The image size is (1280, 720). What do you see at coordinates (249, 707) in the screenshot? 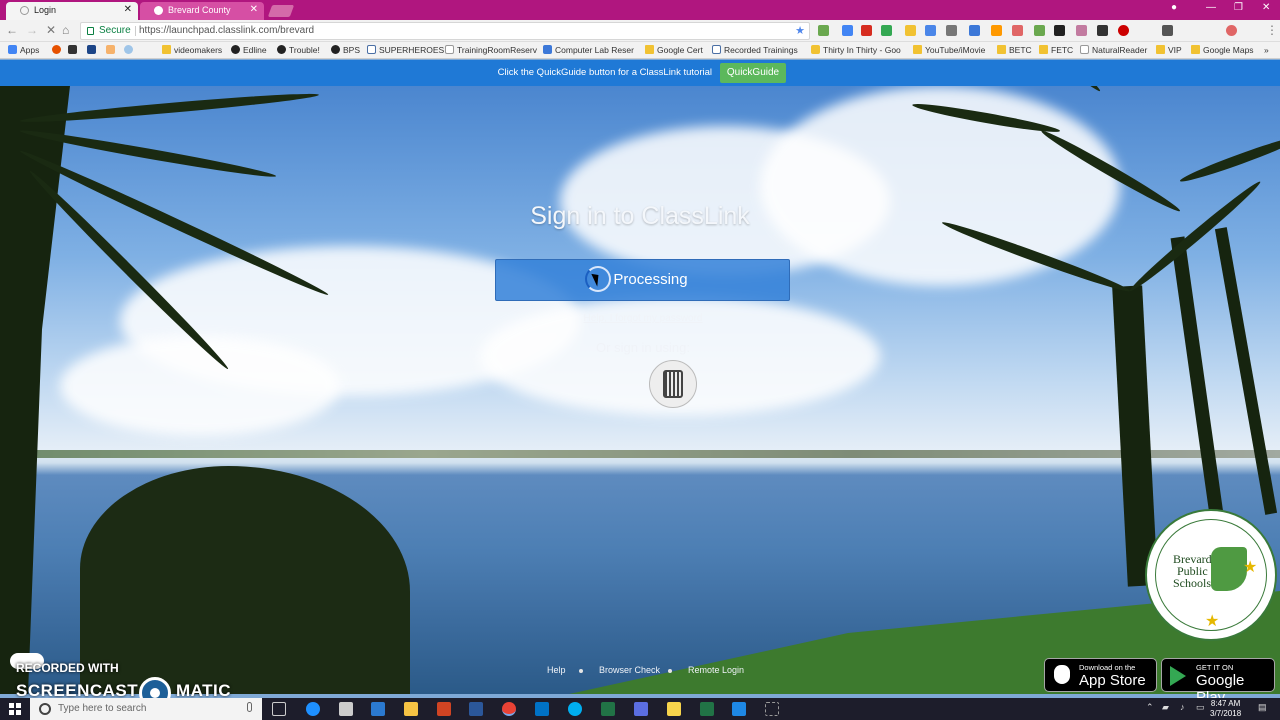
I see `microphone-icon` at bounding box center [249, 707].